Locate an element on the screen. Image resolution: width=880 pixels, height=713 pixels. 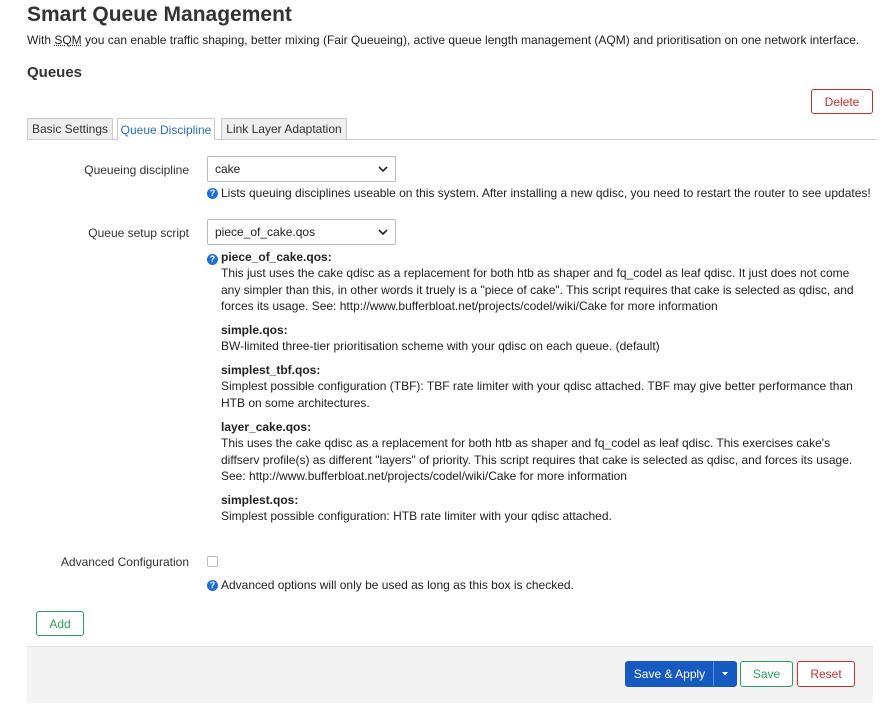
add-button: Add is located at coordinates (60, 623).